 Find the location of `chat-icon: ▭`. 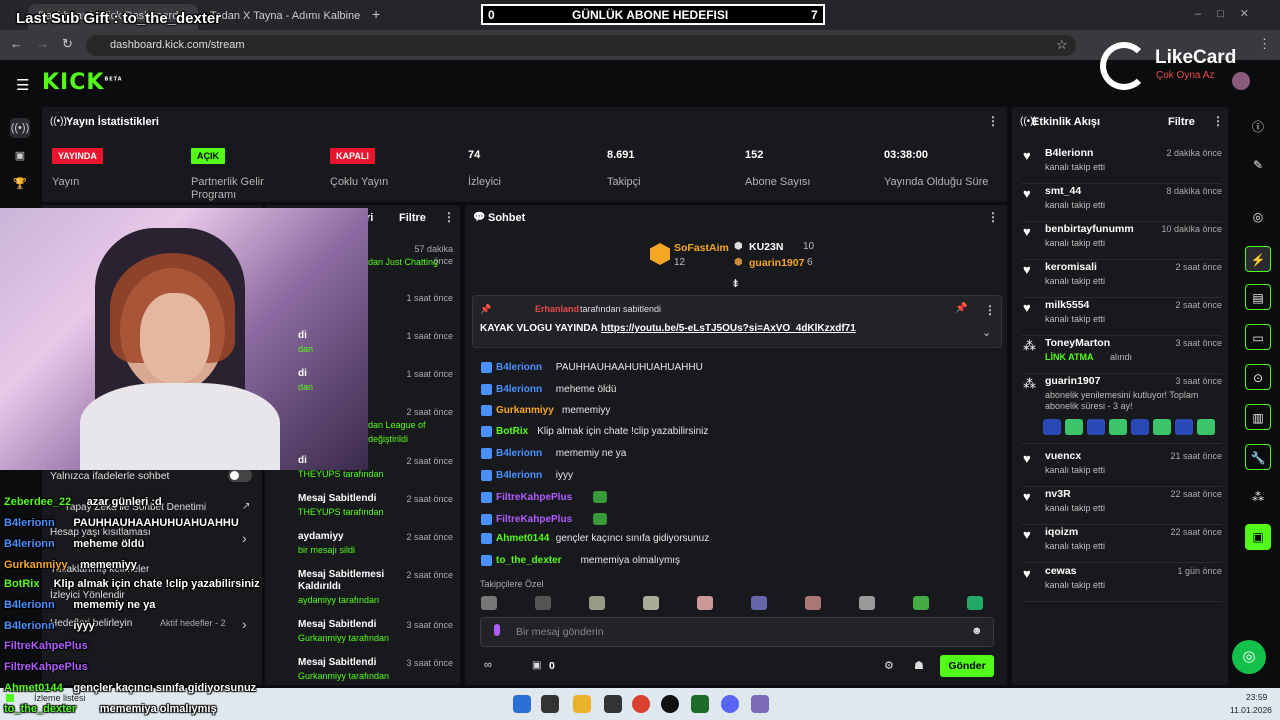

chat-icon: ▭ is located at coordinates (1258, 337).